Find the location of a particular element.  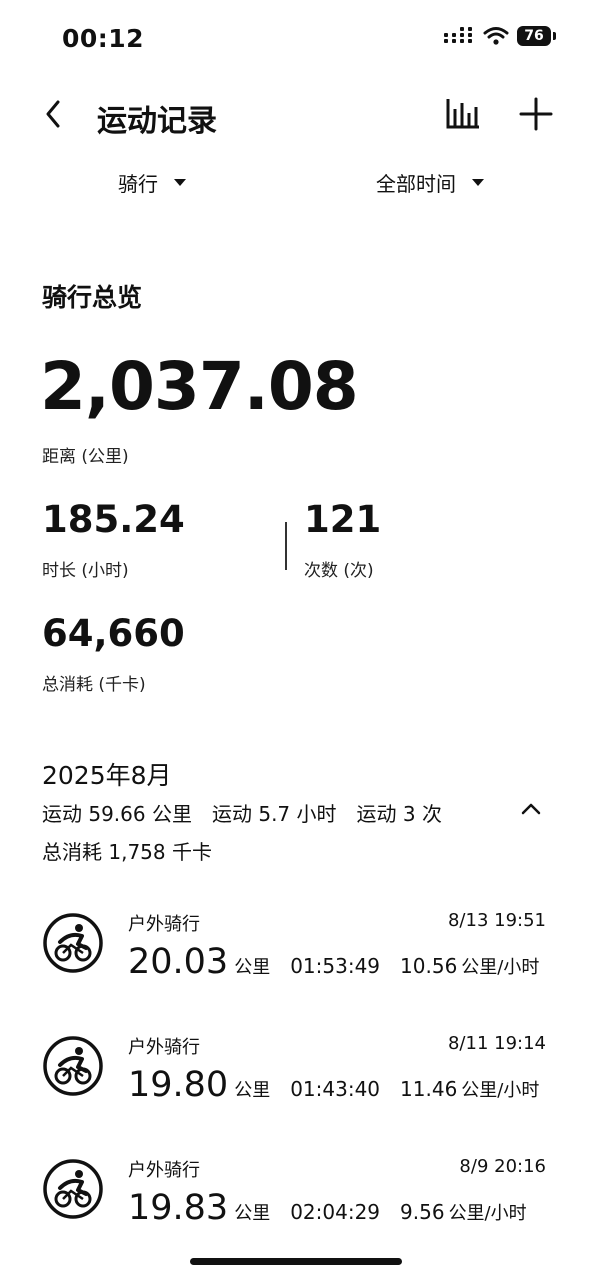

month-count: 运动 3 次 is located at coordinates (399, 814).